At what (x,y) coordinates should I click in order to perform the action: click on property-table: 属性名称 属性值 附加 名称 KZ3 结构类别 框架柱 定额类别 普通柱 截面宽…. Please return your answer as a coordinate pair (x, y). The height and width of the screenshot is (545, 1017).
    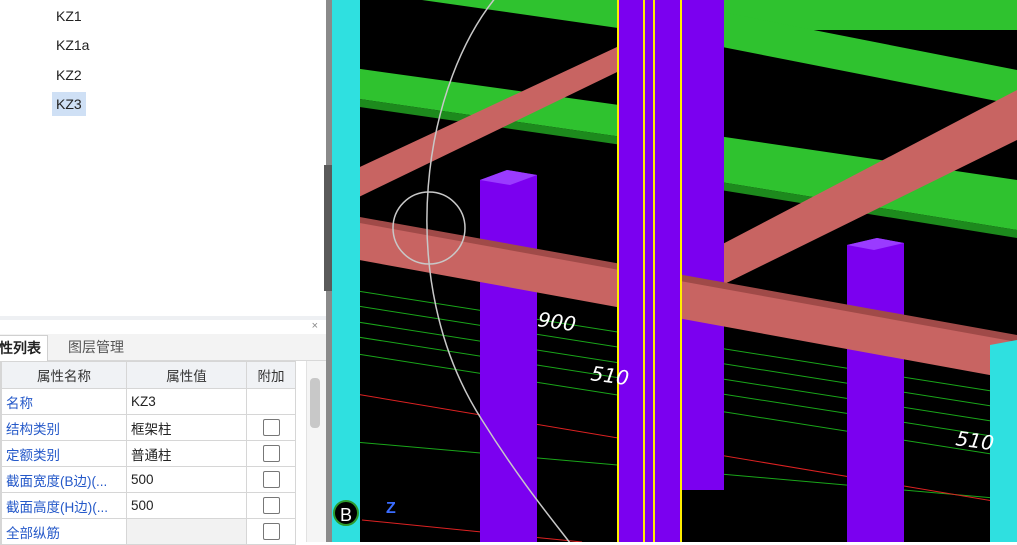
    Looking at the image, I should click on (148, 453).